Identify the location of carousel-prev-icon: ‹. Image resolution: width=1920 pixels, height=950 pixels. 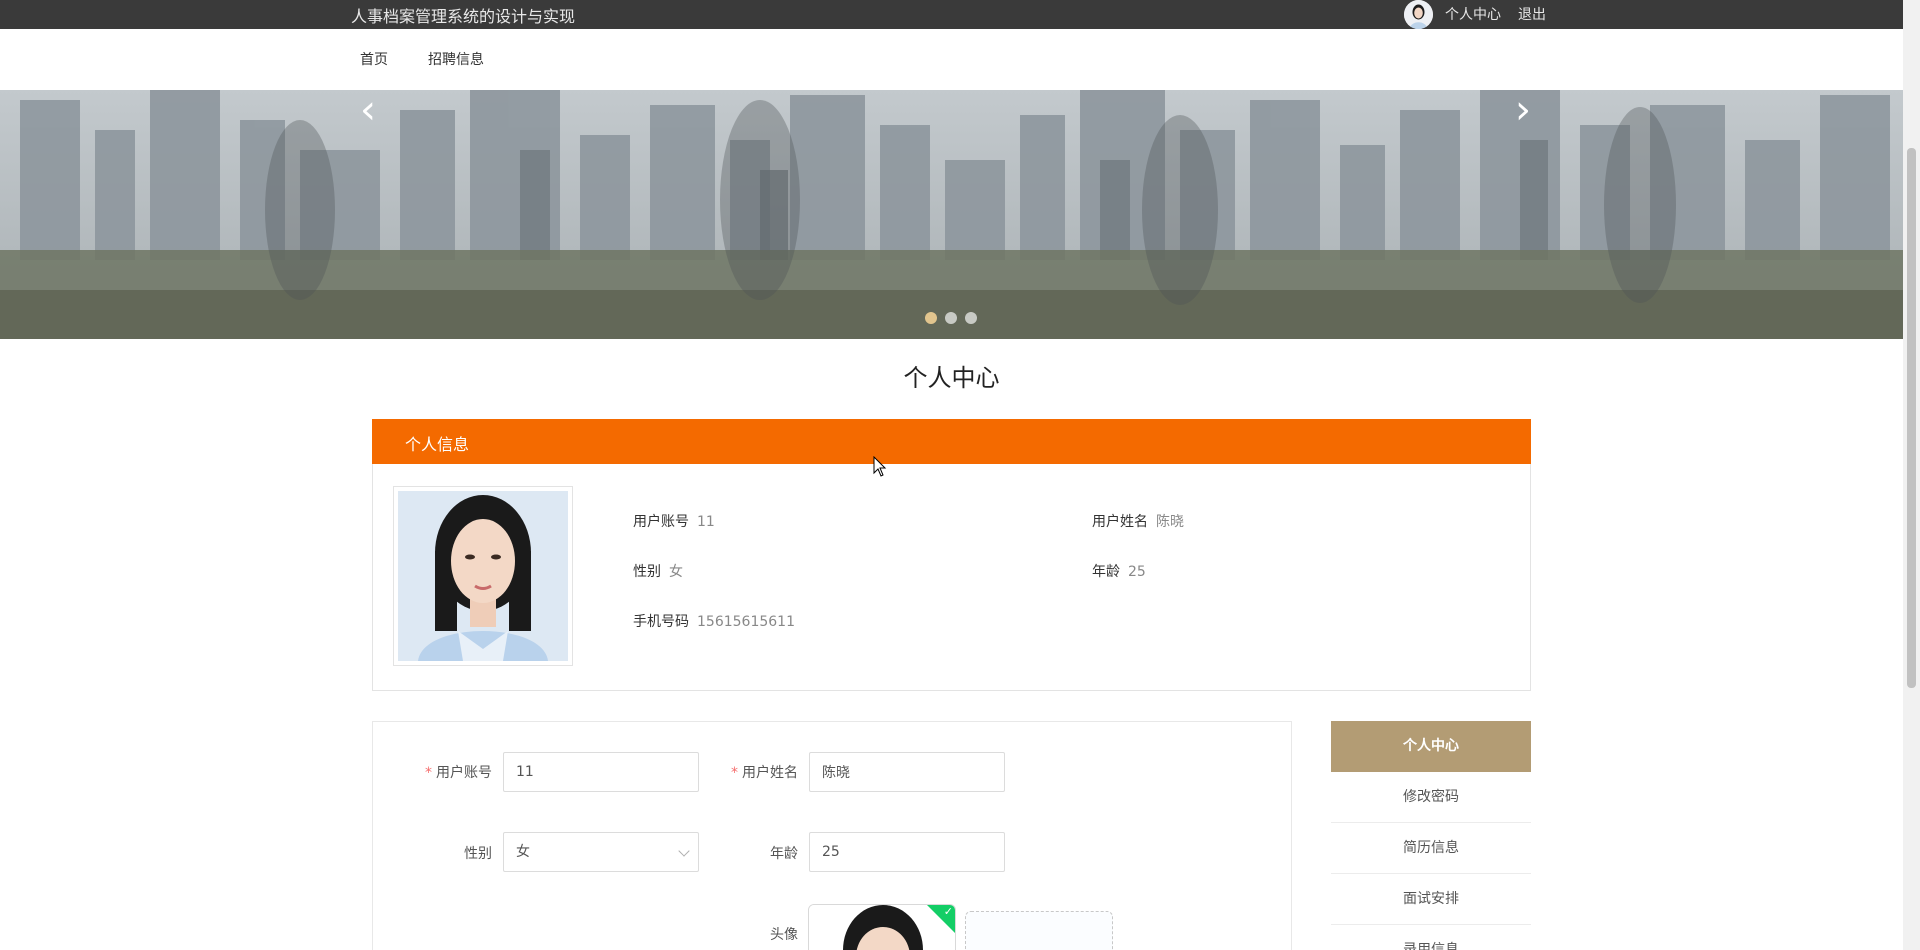
(368, 110).